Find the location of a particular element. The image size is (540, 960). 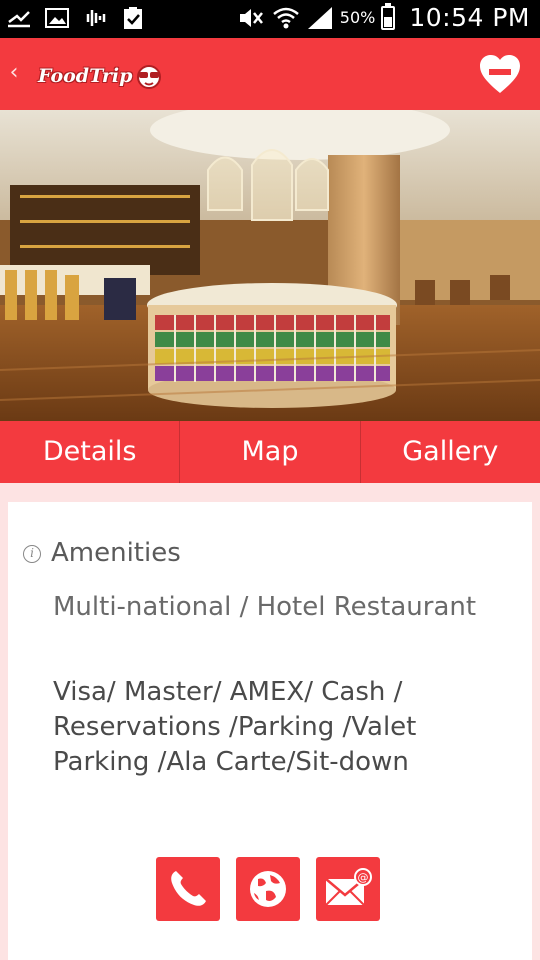

chevron-left-icon: ‹ is located at coordinates (14, 72).